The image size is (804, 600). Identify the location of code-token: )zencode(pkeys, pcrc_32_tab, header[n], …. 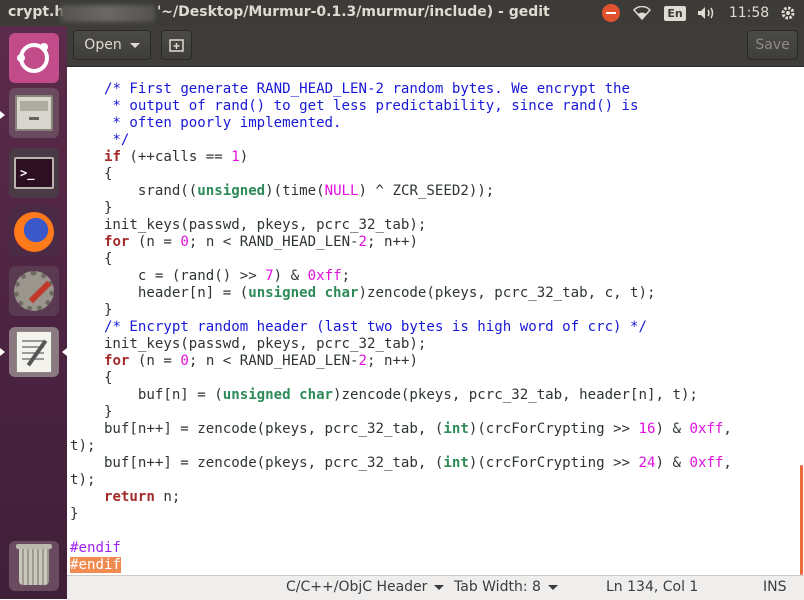
(515, 395).